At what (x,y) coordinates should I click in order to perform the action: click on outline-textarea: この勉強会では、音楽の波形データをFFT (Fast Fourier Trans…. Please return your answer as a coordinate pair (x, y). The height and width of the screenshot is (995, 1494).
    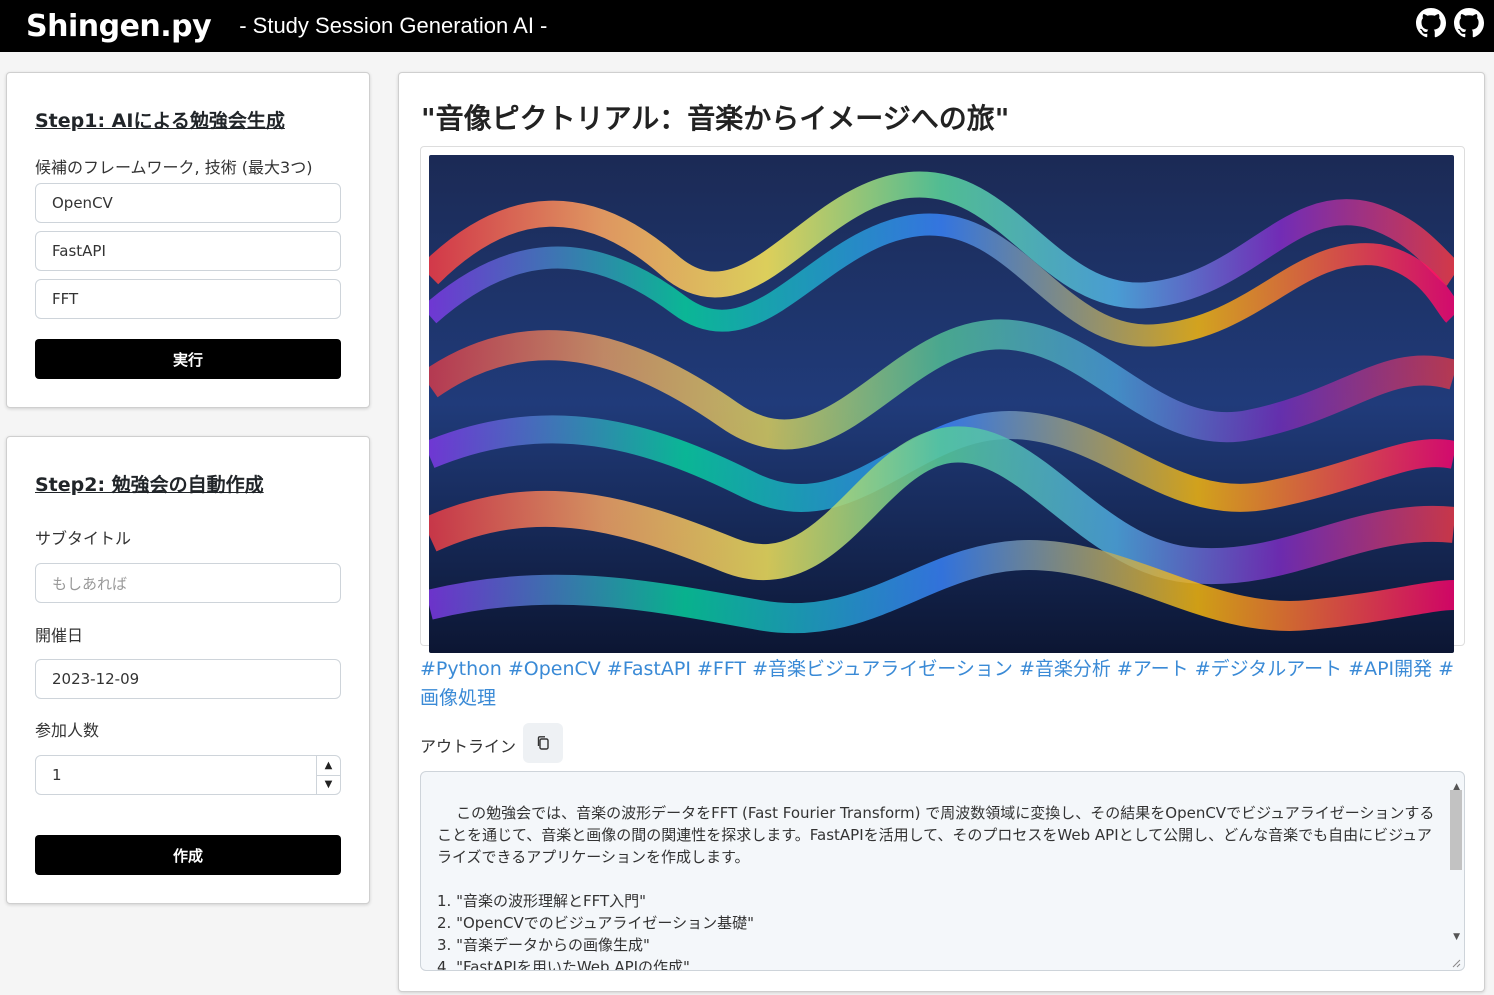
    Looking at the image, I should click on (942, 871).